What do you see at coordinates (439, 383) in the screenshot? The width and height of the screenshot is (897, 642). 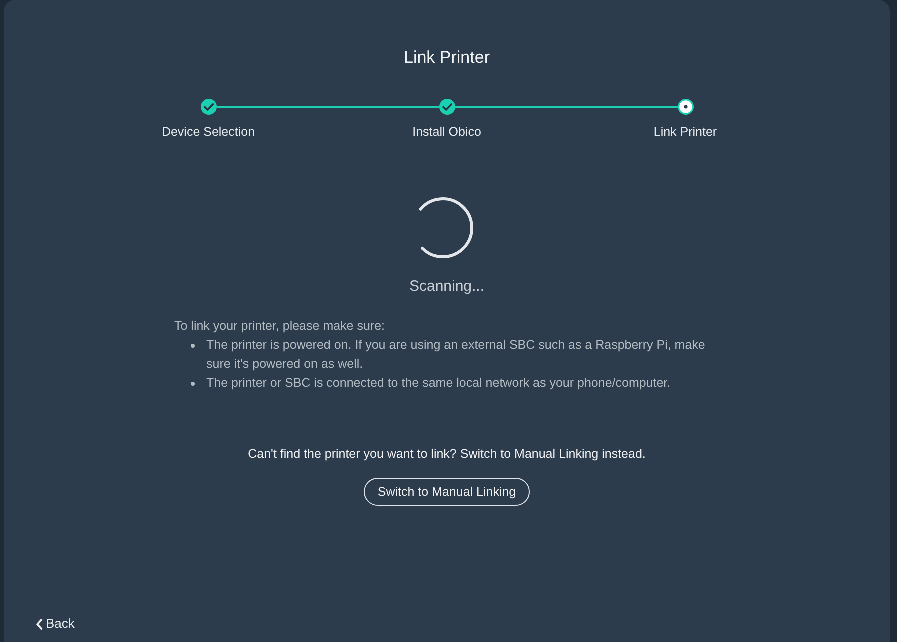 I see `instruction-item: The printer or SBC is connected to the same local network as your phone/computer.` at bounding box center [439, 383].